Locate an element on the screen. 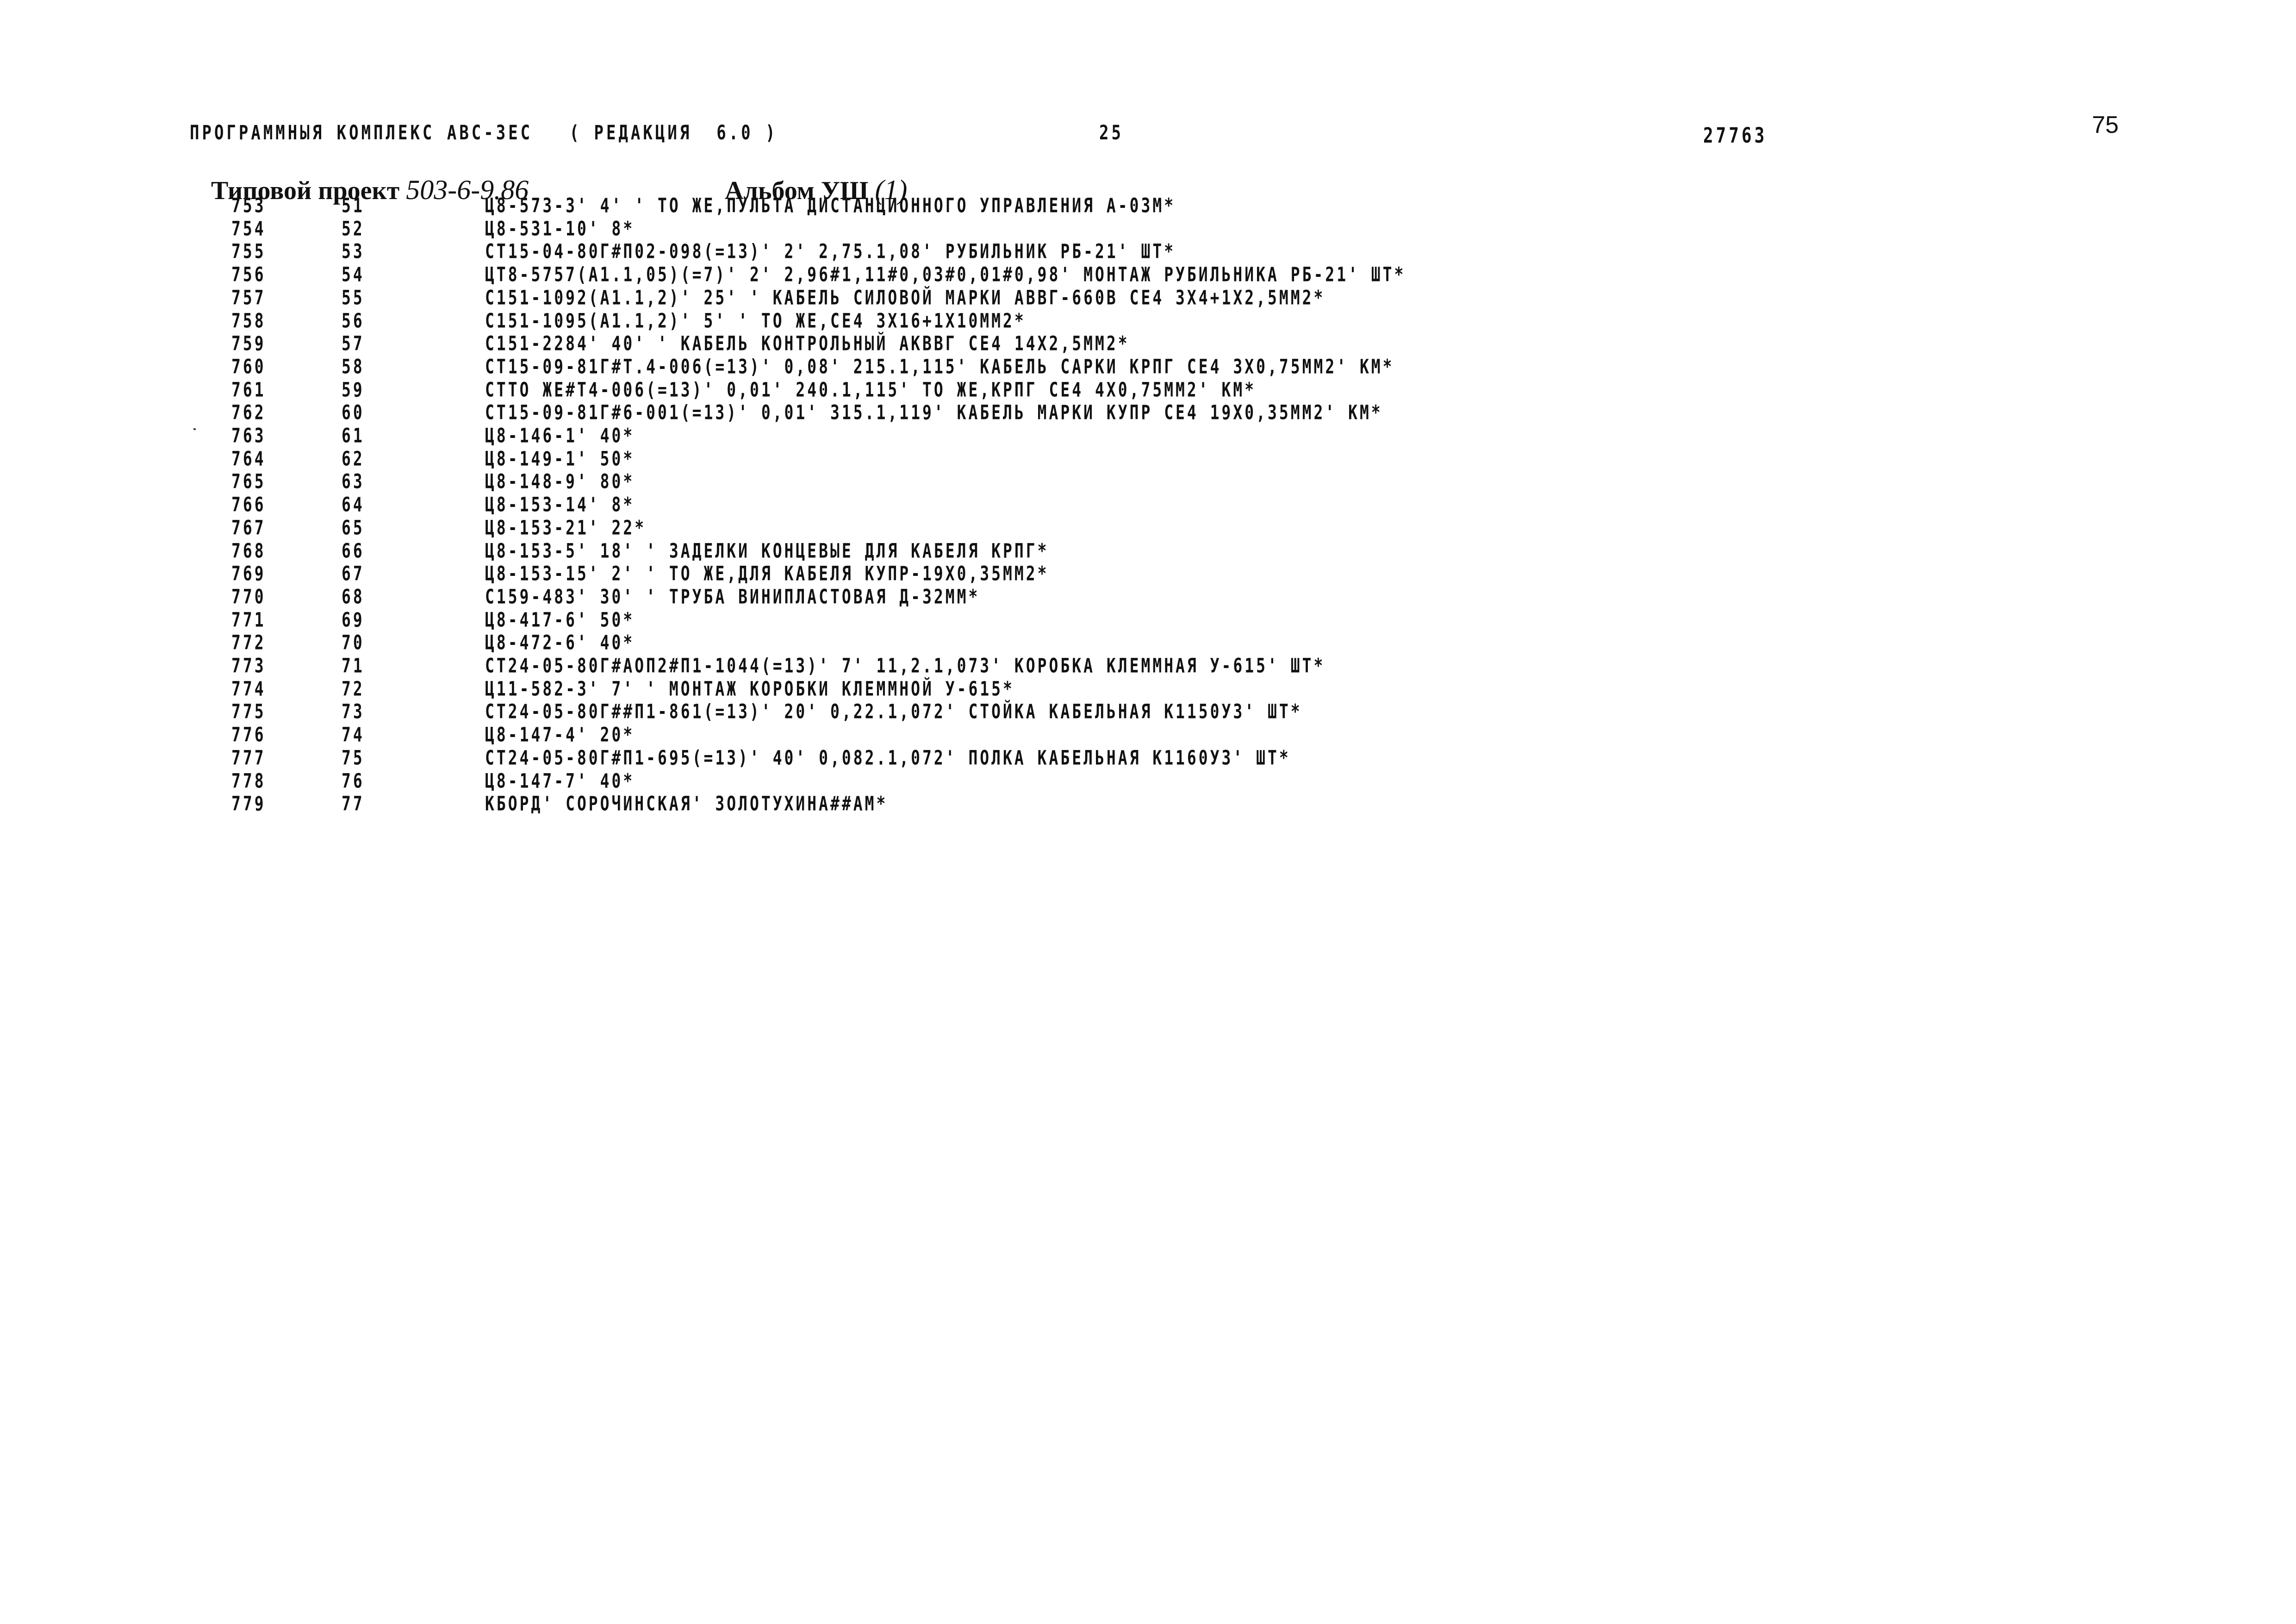 The image size is (2296, 1624). position-number: 57 is located at coordinates (353, 343).